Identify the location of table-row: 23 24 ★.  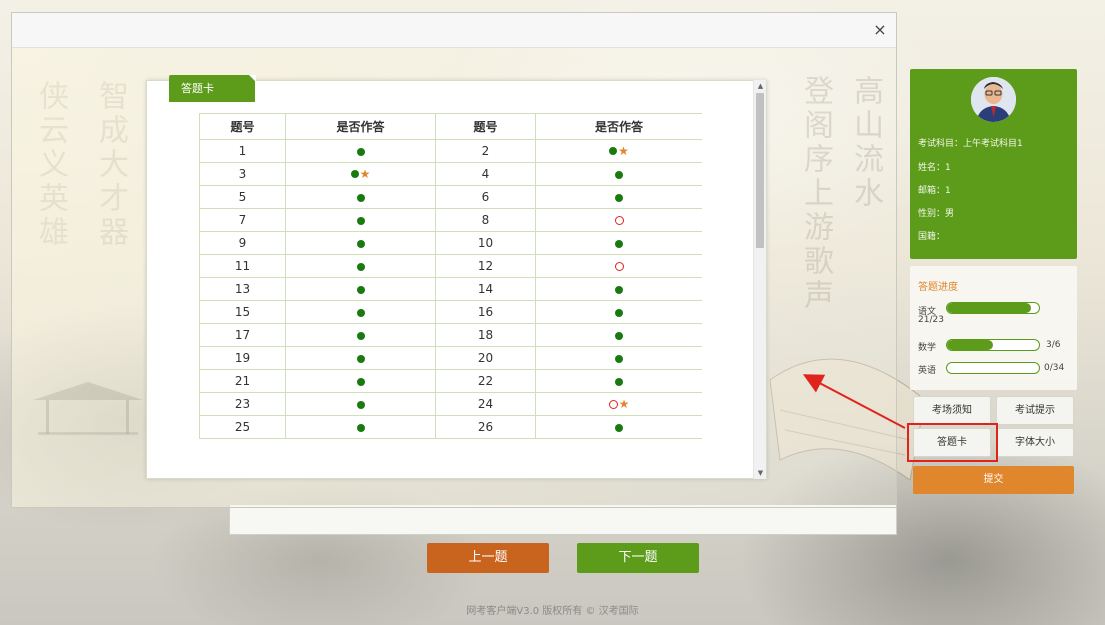
(450, 404).